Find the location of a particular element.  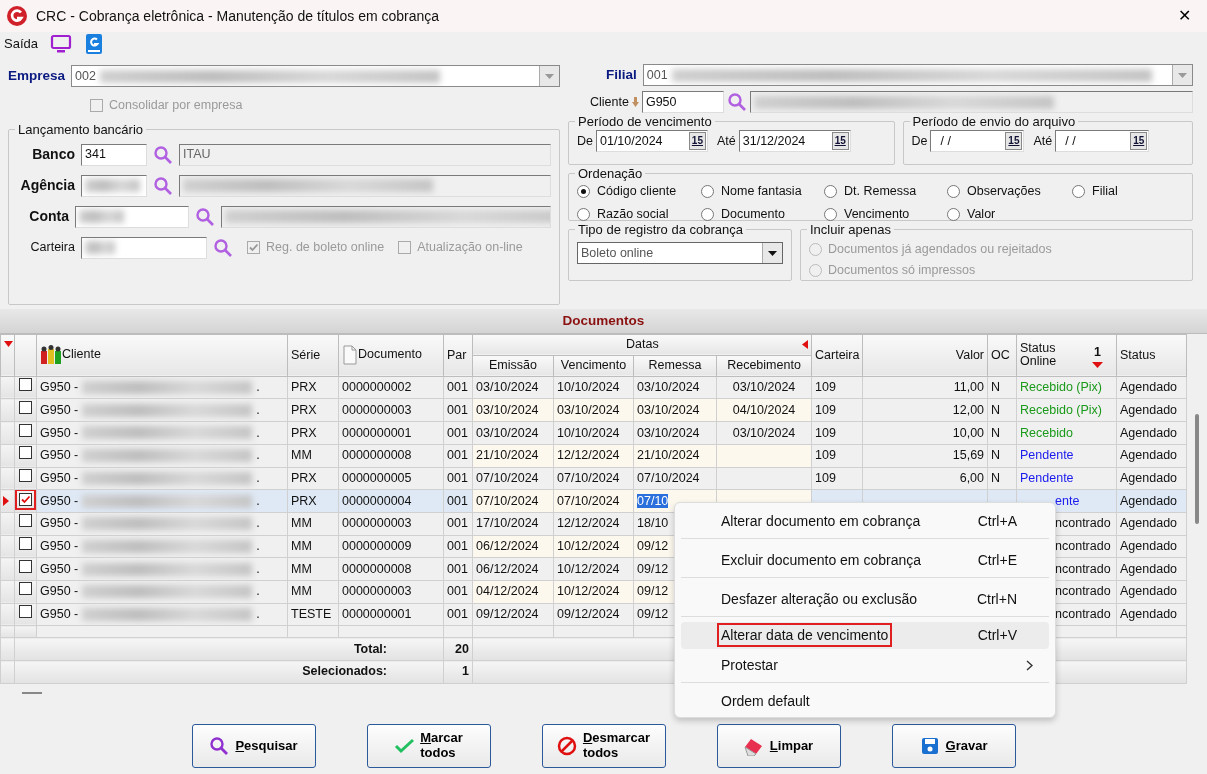

column-header: Status is located at coordinates (1151, 355).